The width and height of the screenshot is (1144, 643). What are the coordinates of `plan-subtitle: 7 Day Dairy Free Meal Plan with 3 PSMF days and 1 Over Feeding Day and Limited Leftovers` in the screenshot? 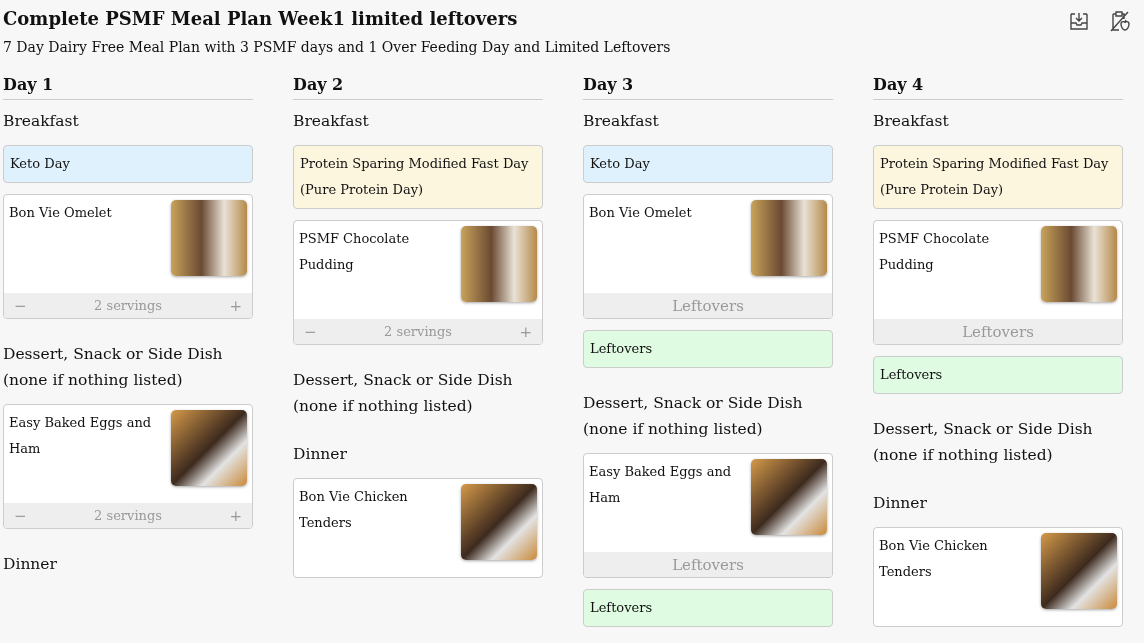 It's located at (337, 47).